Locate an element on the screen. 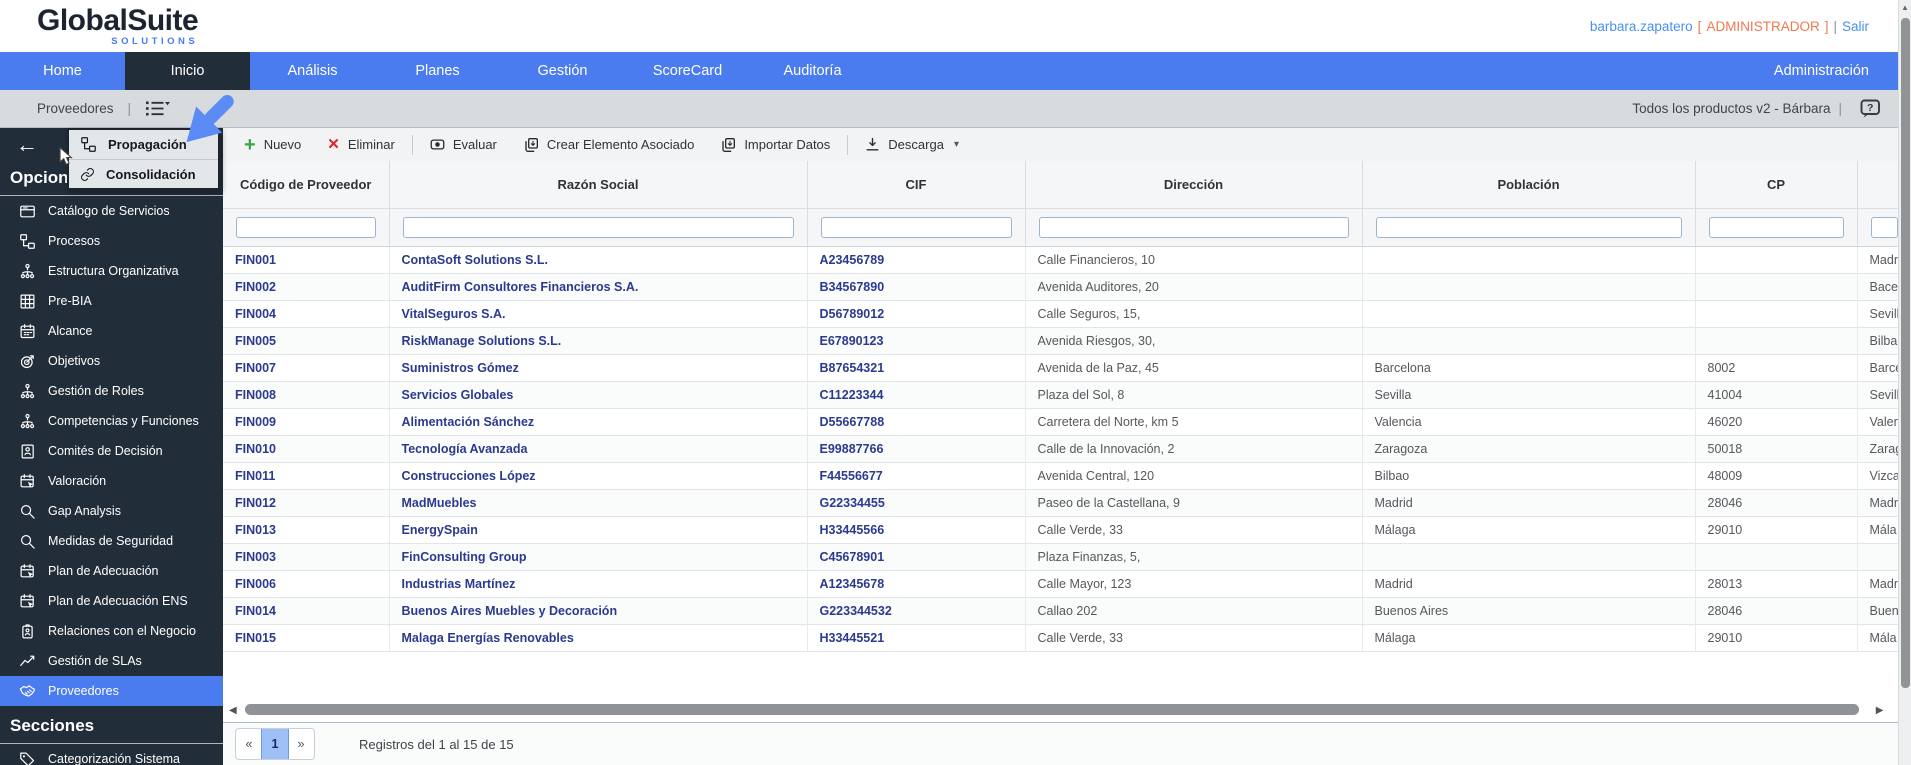 Image resolution: width=1911 pixels, height=765 pixels. cell-codigo-de-proveedor: FIN006 is located at coordinates (306, 584).